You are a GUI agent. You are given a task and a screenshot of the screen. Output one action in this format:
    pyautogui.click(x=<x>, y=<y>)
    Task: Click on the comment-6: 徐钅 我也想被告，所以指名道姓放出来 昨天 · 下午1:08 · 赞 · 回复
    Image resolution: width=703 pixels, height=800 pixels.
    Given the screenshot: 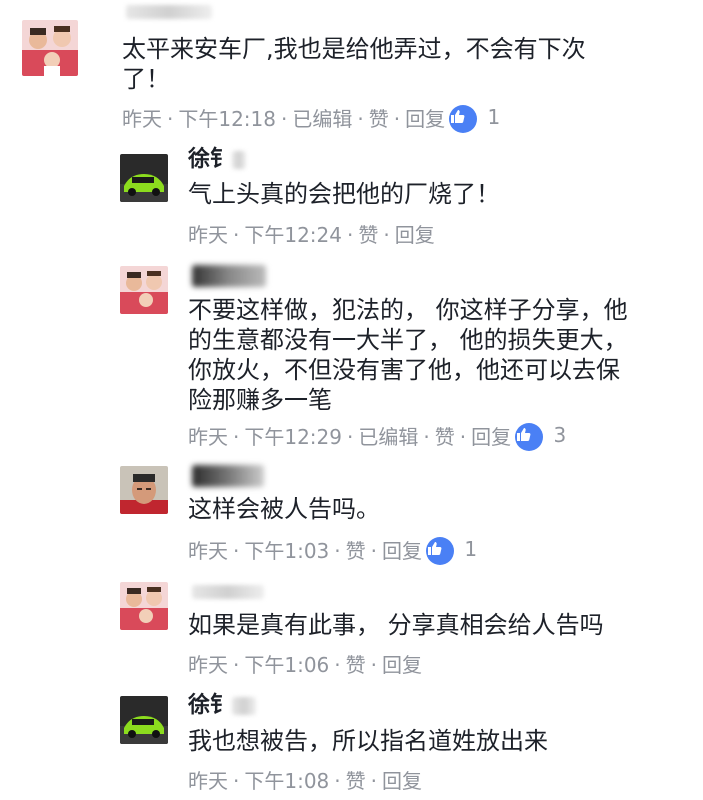 What is the action you would take?
    pyautogui.click(x=405, y=744)
    